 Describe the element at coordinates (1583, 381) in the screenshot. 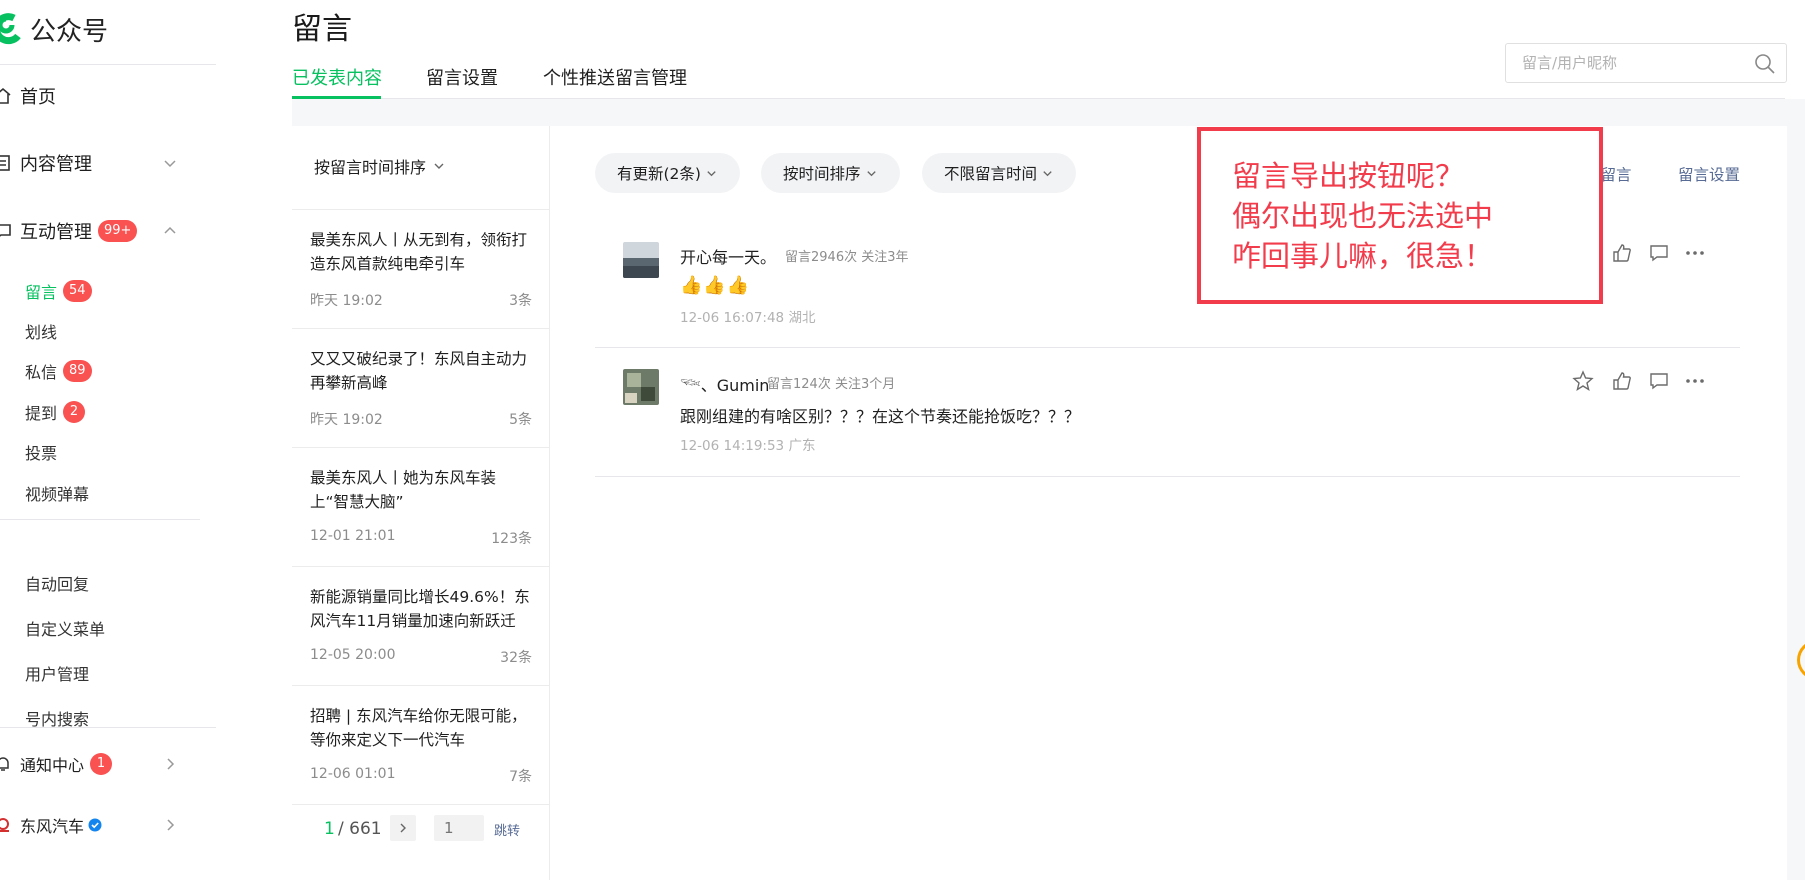

I see `star-icon` at that location.